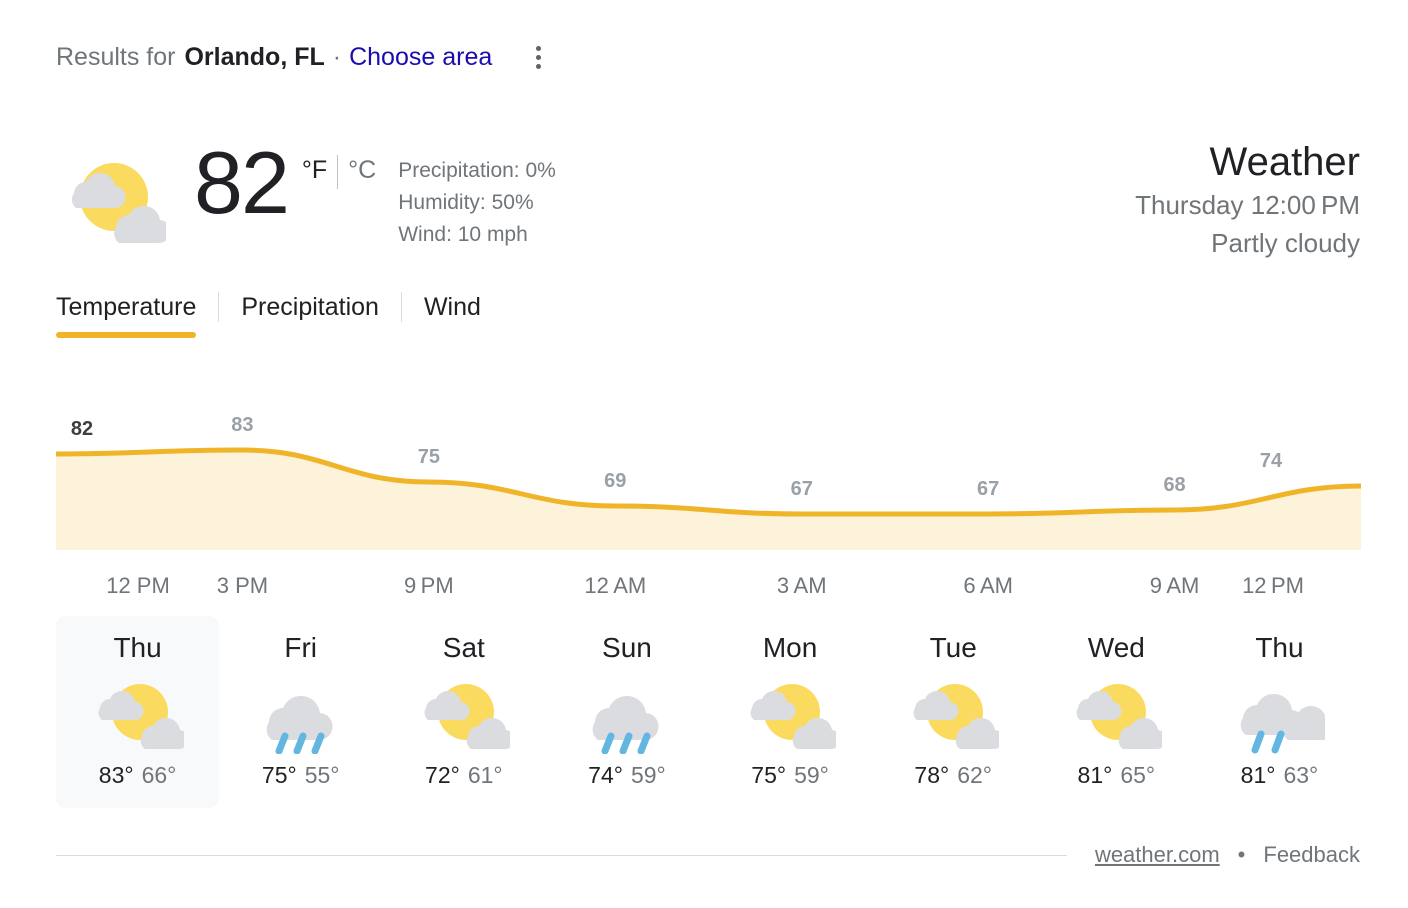 This screenshot has width=1408, height=908. I want to click on results-location: Orlando, FL, so click(254, 57).